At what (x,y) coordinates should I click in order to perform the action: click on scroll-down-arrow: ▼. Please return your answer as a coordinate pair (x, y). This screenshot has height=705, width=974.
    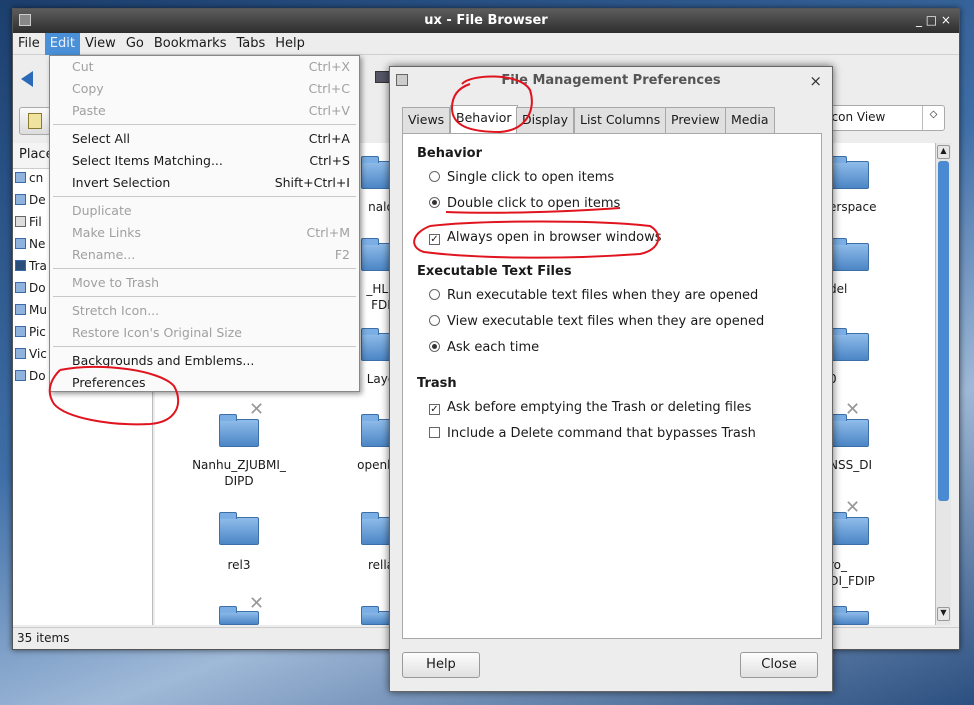
    Looking at the image, I should click on (943, 614).